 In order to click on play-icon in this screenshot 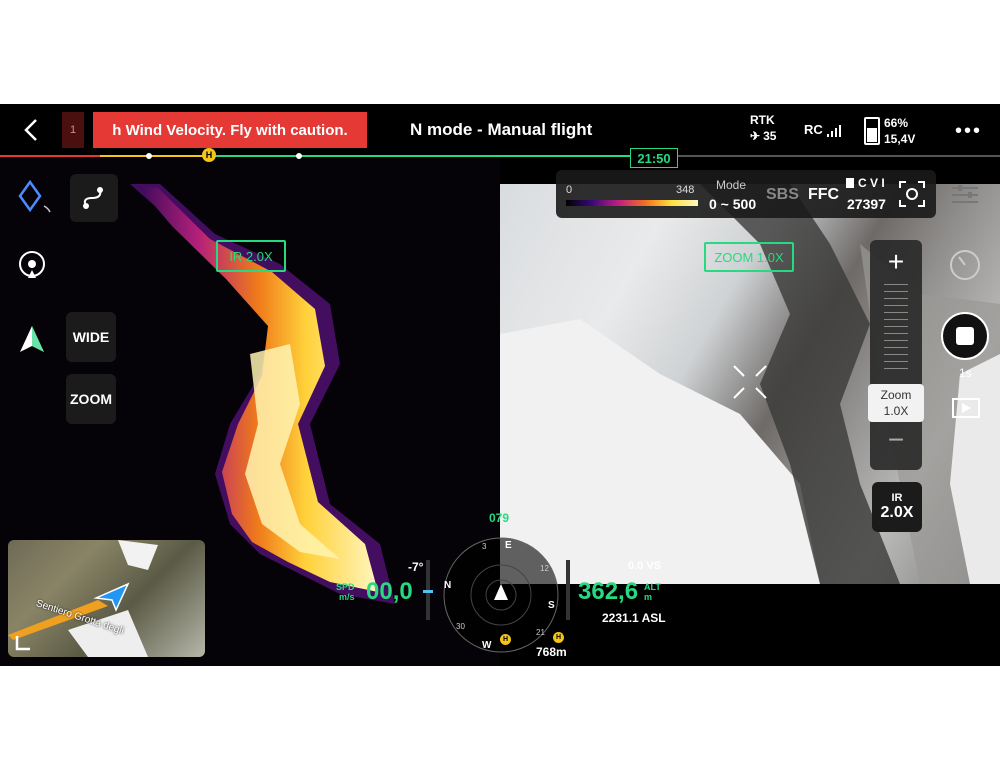, I will do `click(966, 408)`.